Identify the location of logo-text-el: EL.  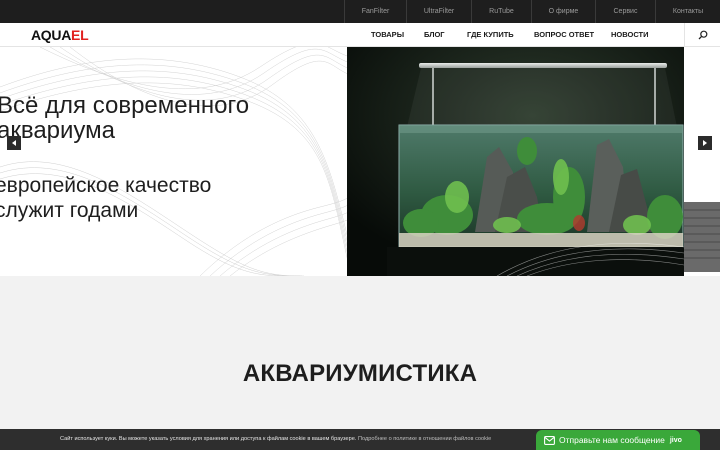
(80, 35).